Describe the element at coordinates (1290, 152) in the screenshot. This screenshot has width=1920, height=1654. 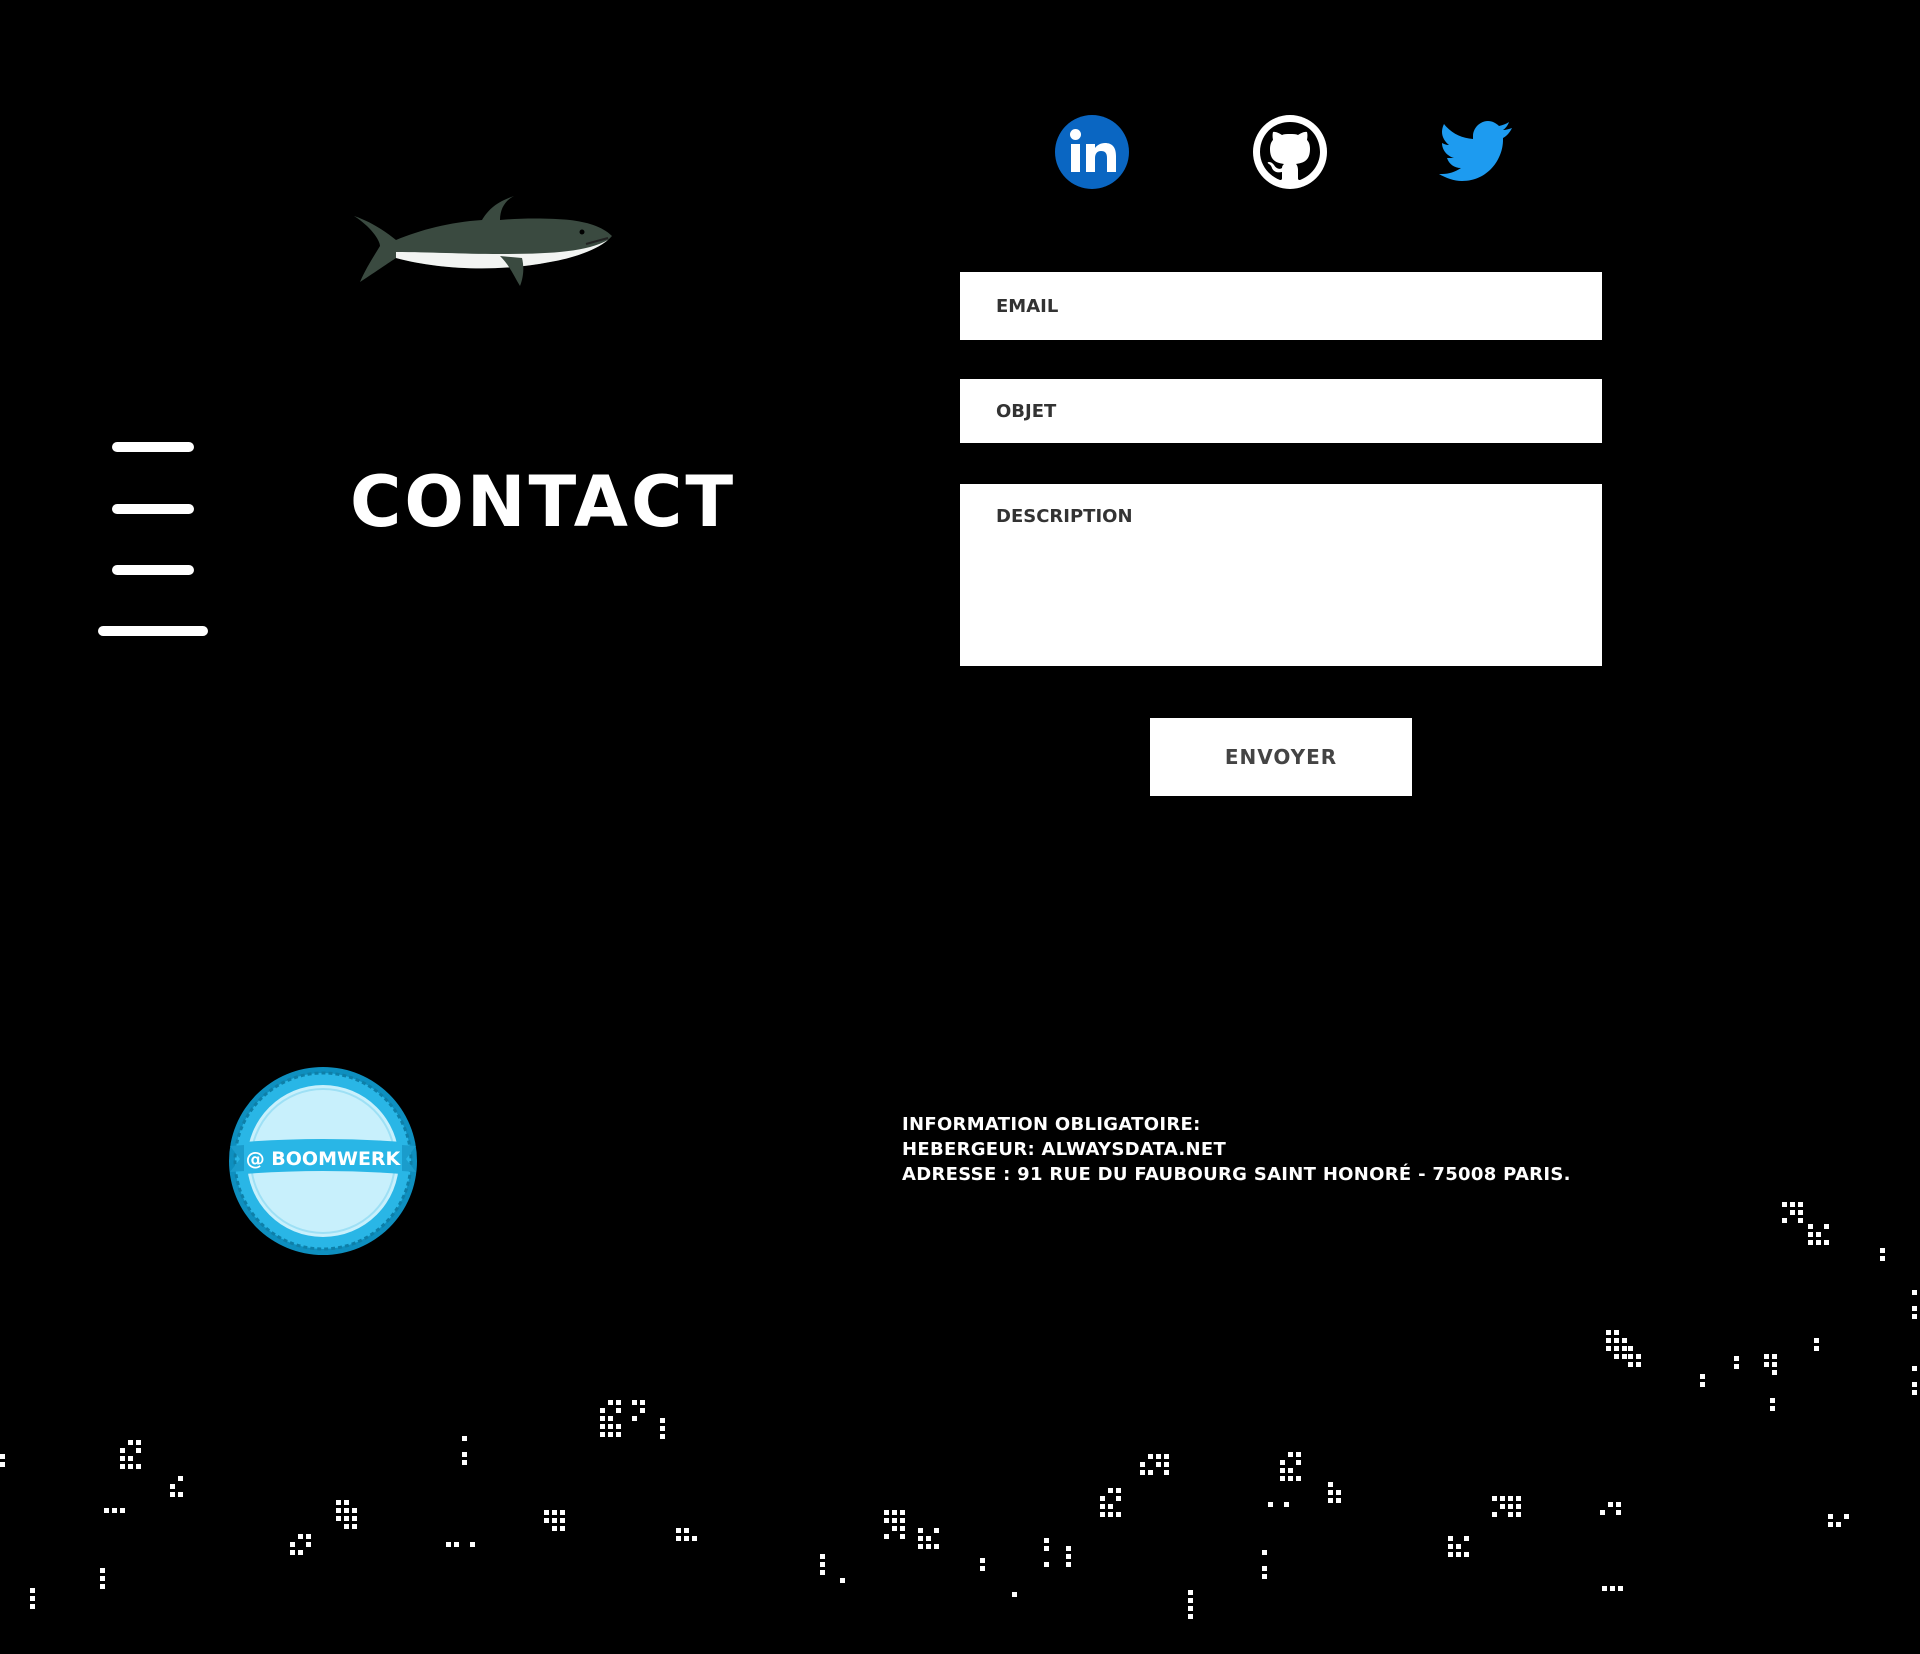
I see `github-icon` at that location.